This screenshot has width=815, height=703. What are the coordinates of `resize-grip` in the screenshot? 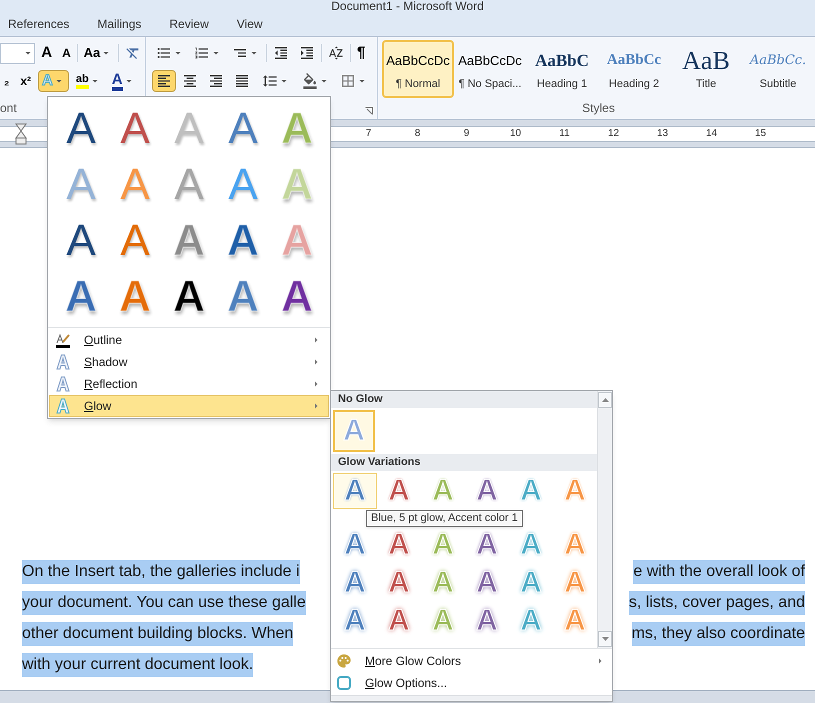 It's located at (471, 698).